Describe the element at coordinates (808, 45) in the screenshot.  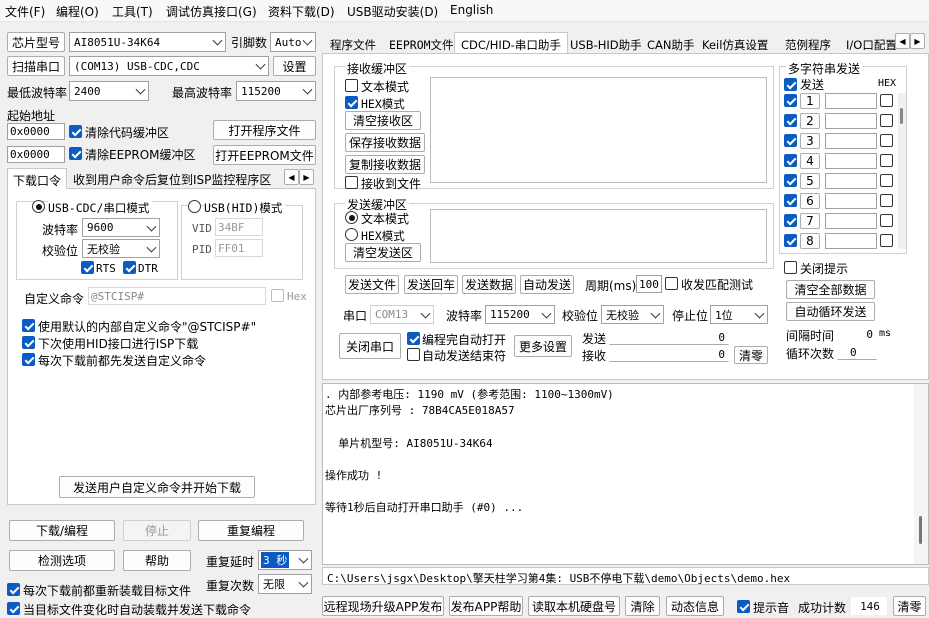
I see `tab-examples: 范例程序` at that location.